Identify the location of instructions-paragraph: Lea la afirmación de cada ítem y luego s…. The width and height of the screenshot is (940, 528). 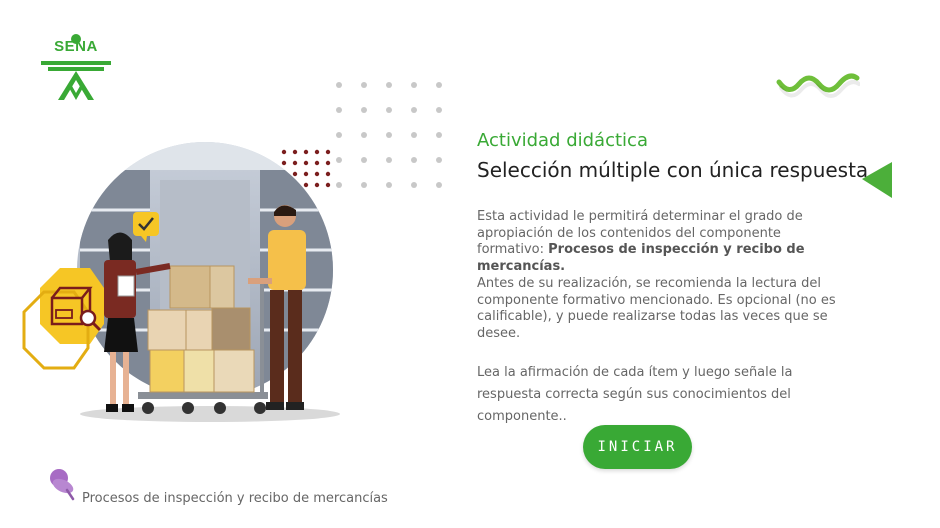
(635, 394).